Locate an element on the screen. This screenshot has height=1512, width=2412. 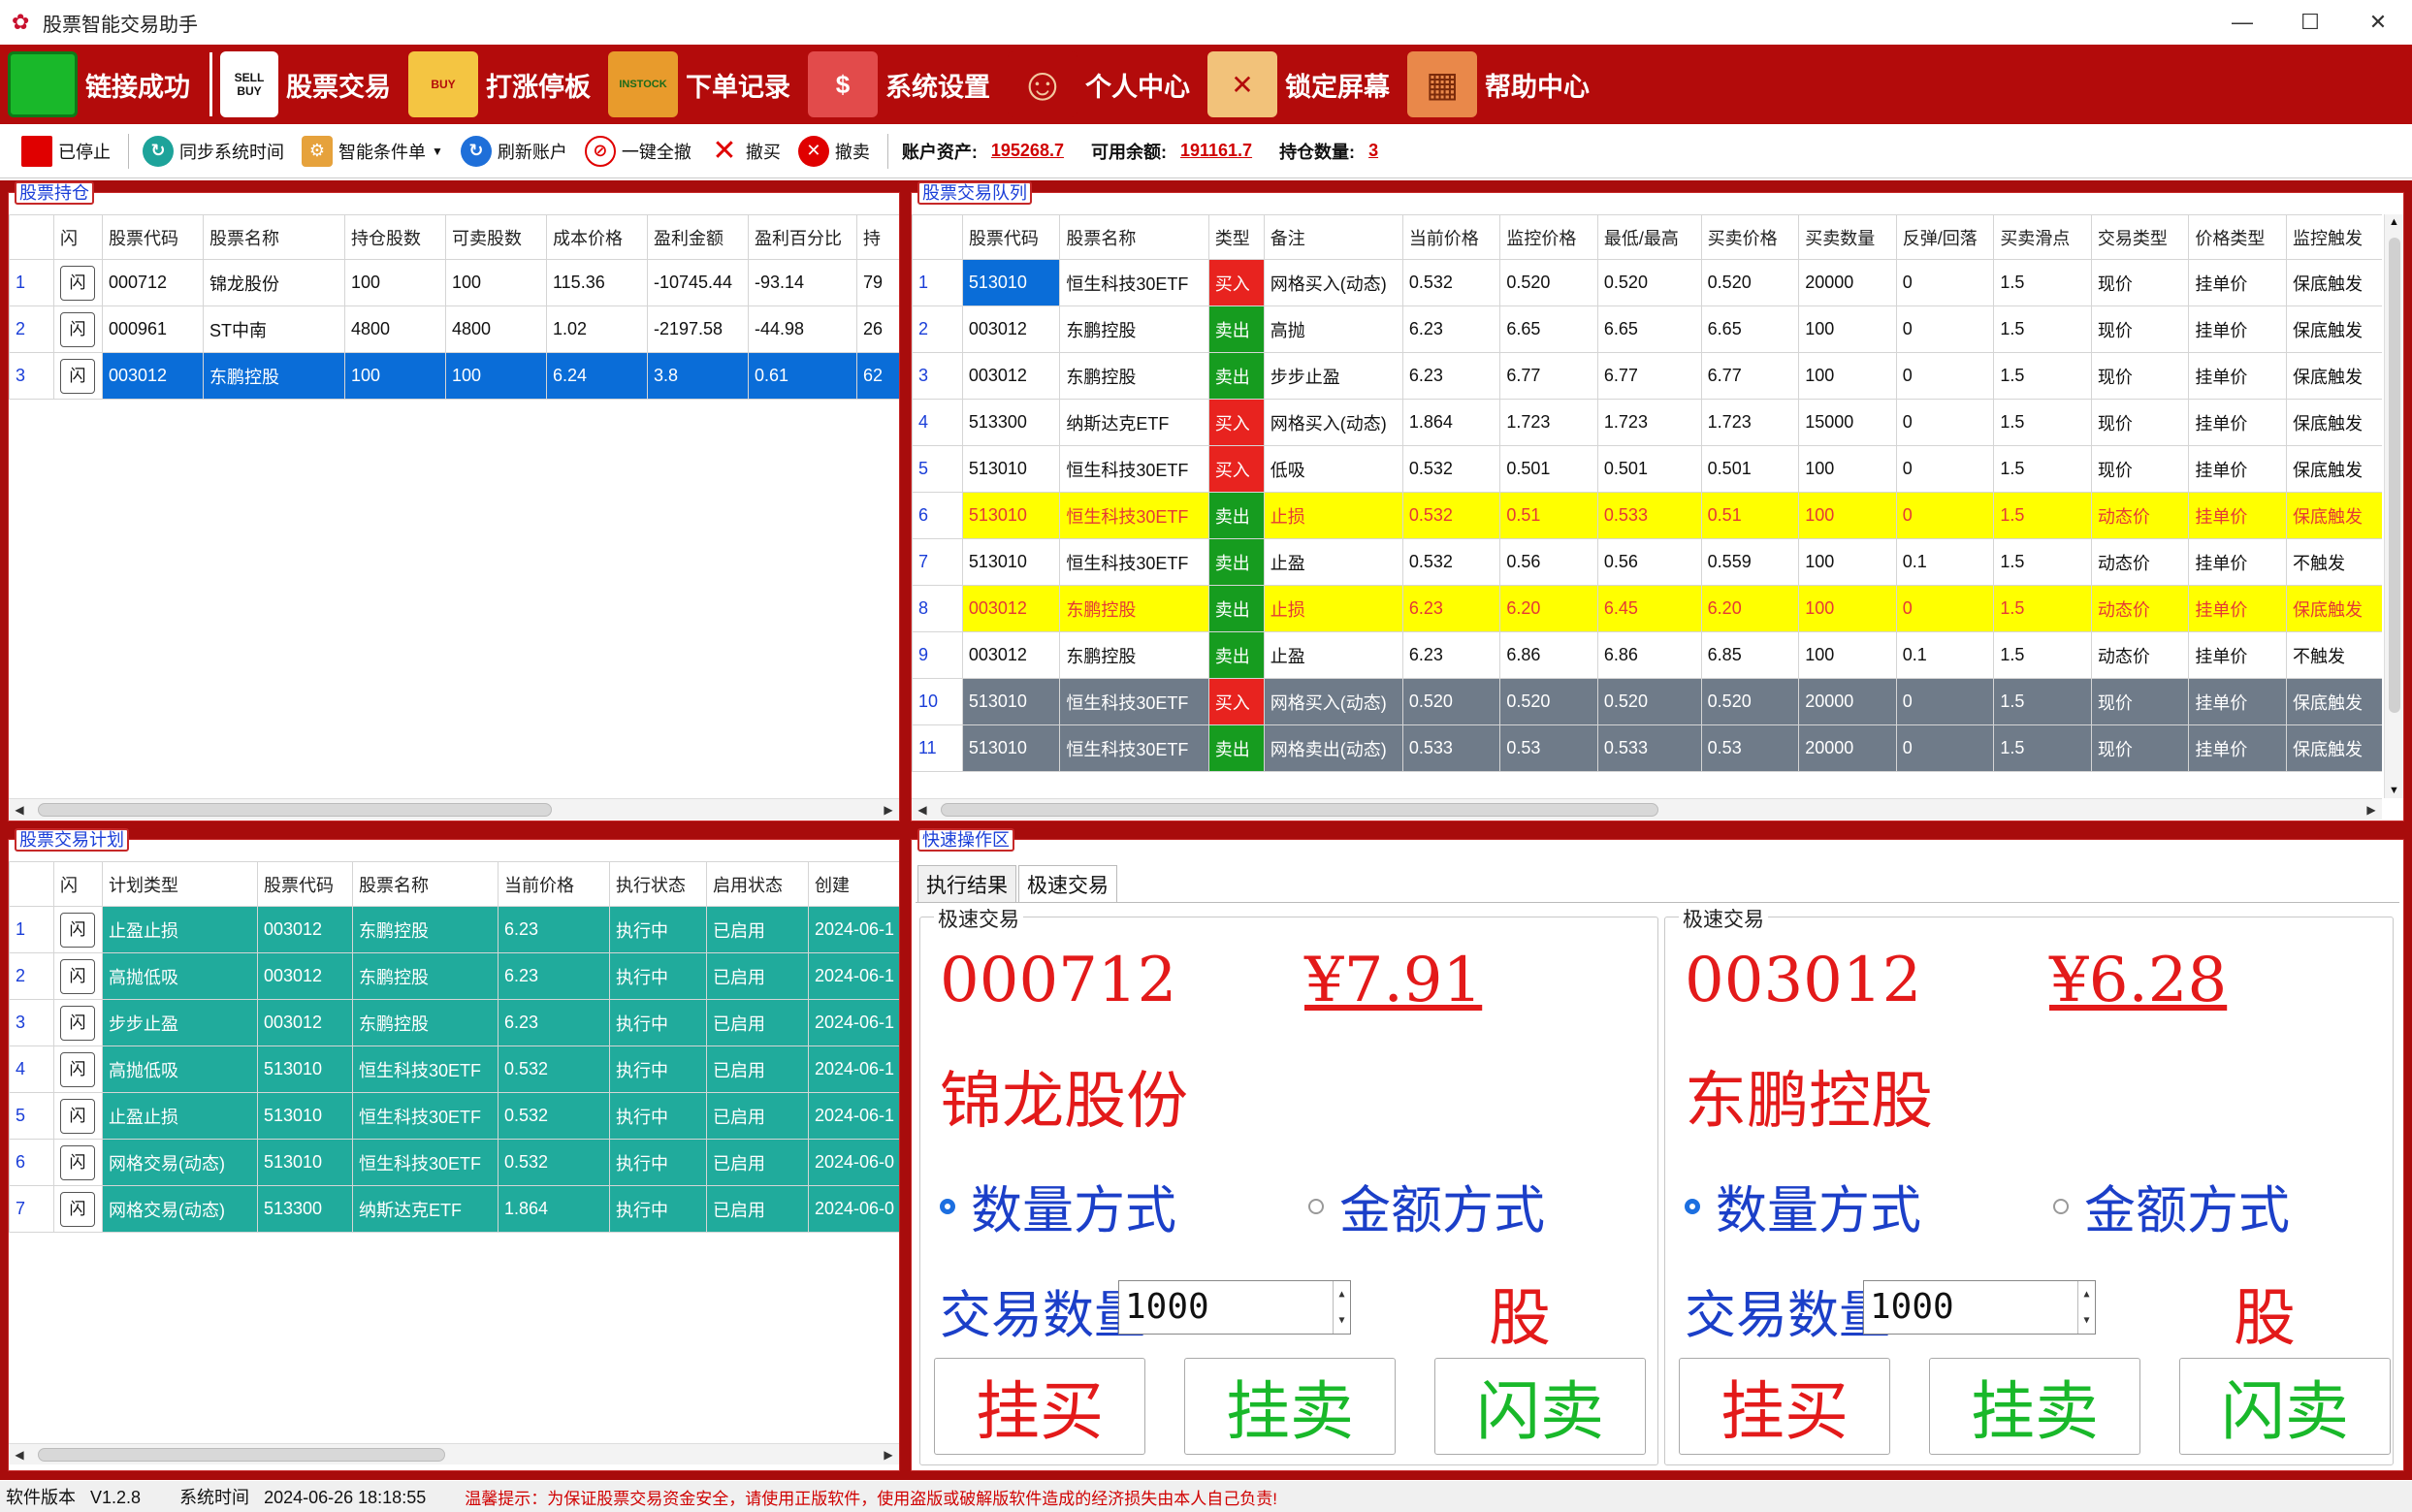
close-button: ✕ is located at coordinates (2378, 22).